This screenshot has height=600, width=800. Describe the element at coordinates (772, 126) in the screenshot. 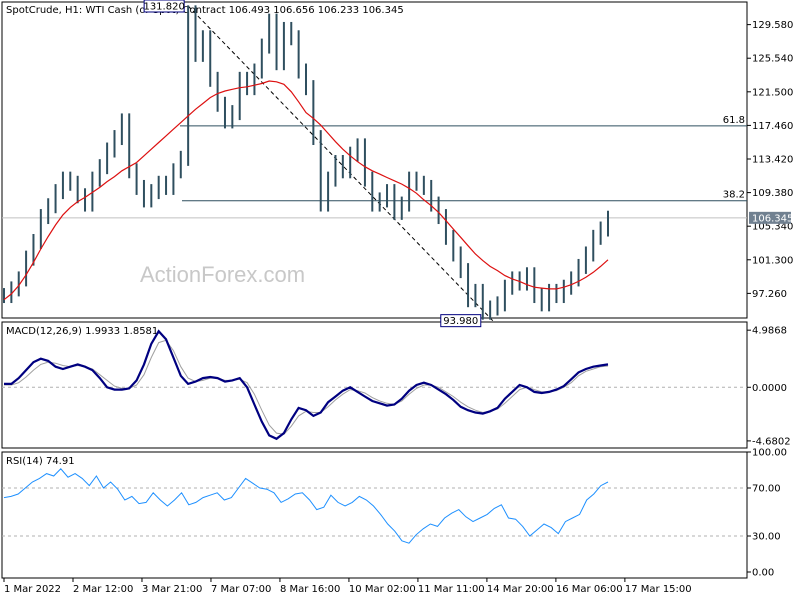

I see `y-tick-label: 117.460` at that location.